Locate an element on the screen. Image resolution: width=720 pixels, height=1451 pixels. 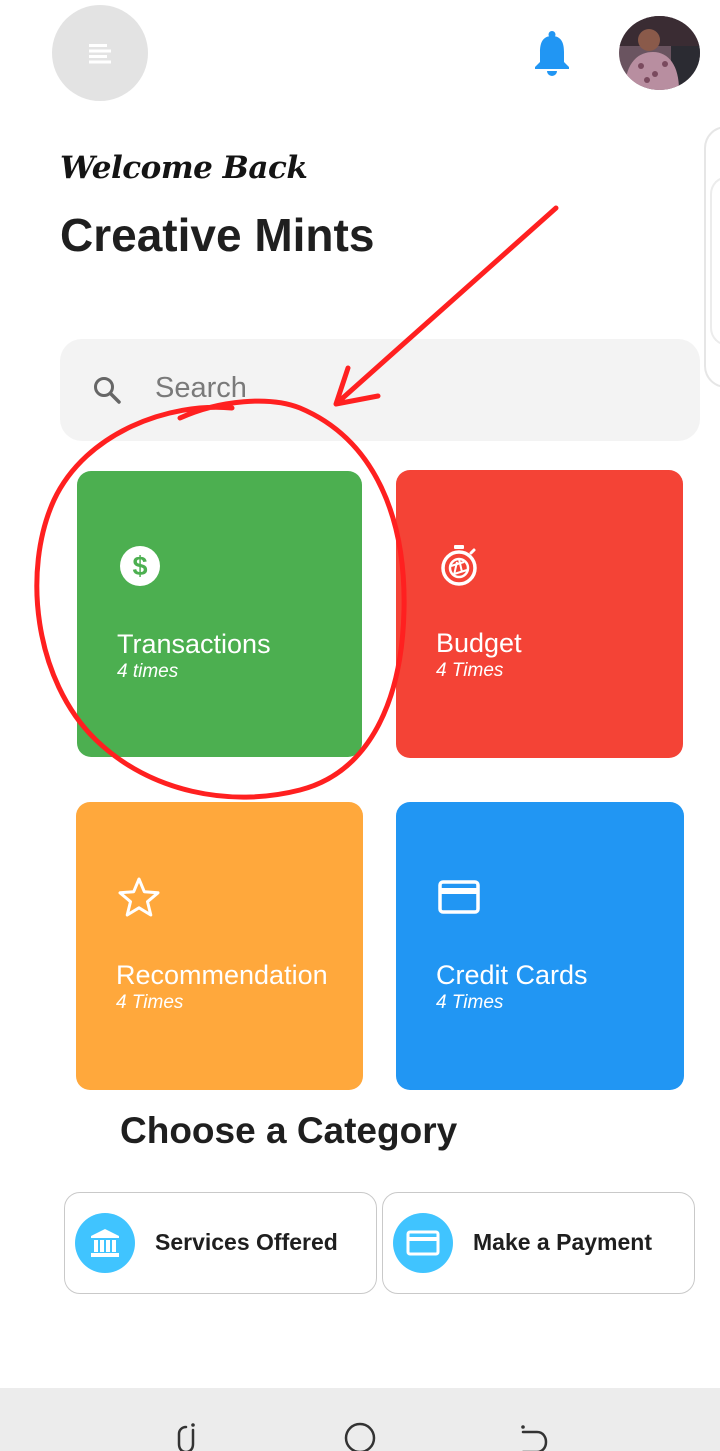
dollar-icon: $ is located at coordinates (140, 566).